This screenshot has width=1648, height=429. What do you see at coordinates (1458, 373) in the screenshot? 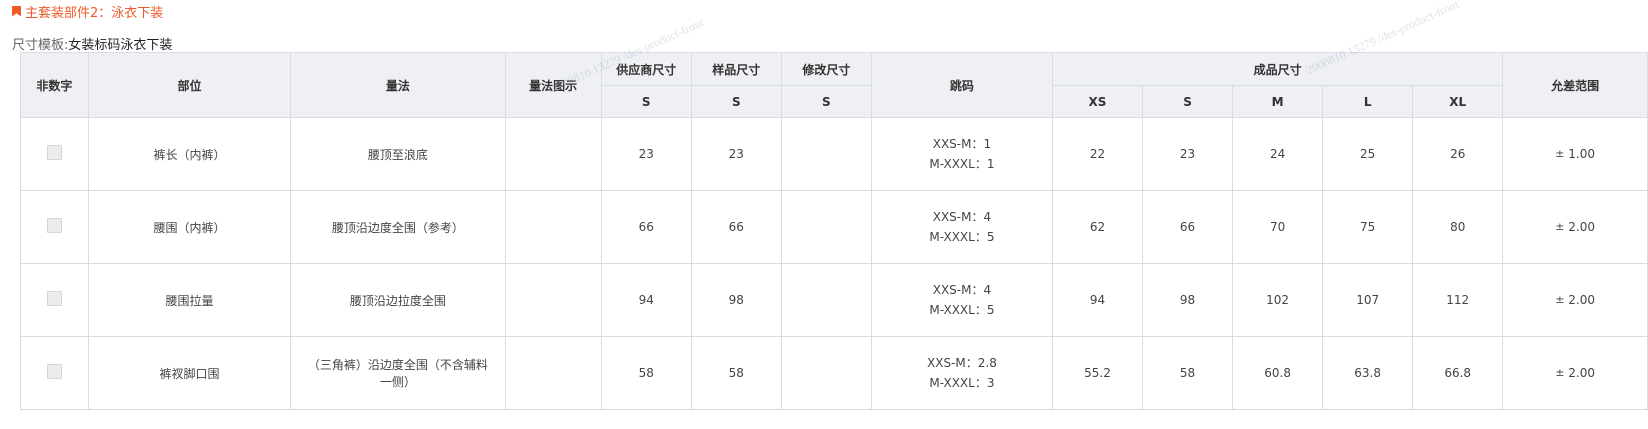
I see `finished-xl-cell: 66.8` at bounding box center [1458, 373].